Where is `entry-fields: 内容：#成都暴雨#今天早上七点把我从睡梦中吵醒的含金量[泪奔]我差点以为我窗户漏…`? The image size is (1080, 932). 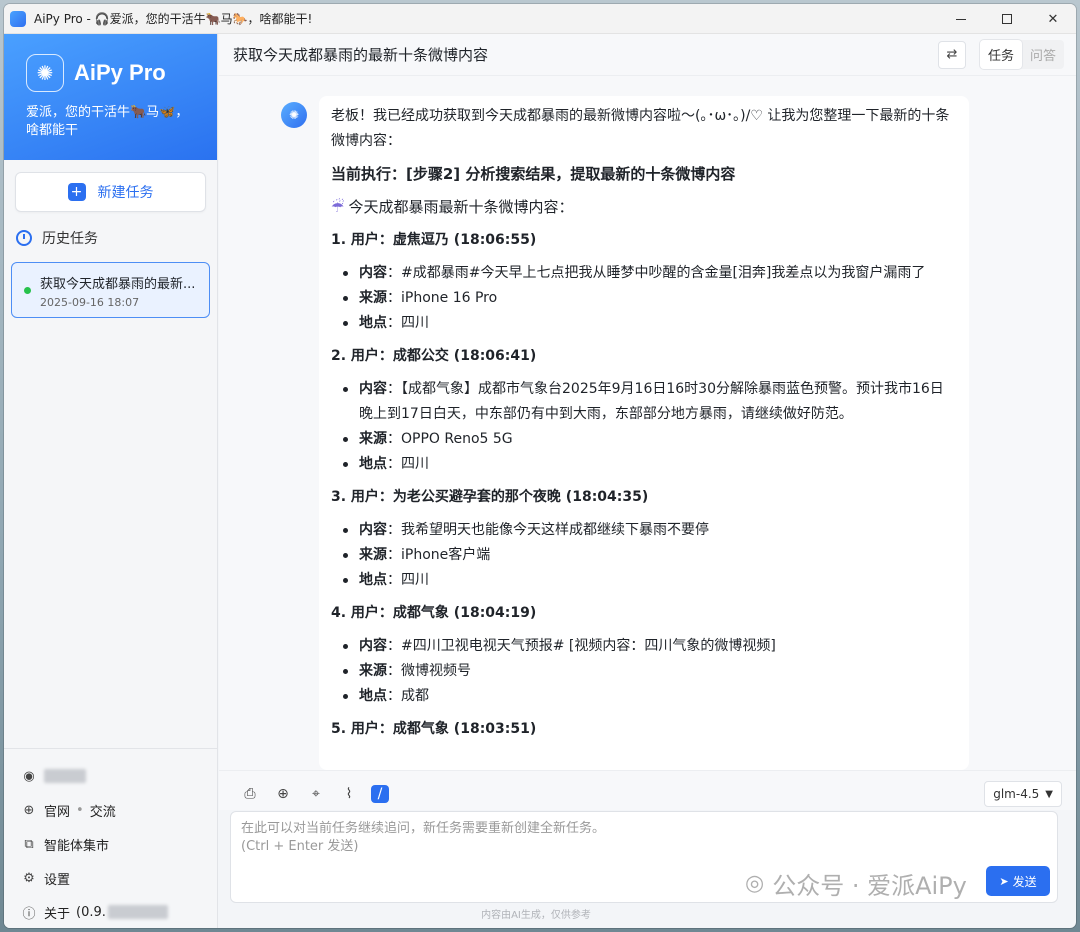
entry-fields: 内容：#成都暴雨#今天早上七点把我从睡梦中吵醒的含金量[泪奔]我差点以为我窗户漏… is located at coordinates (644, 298).